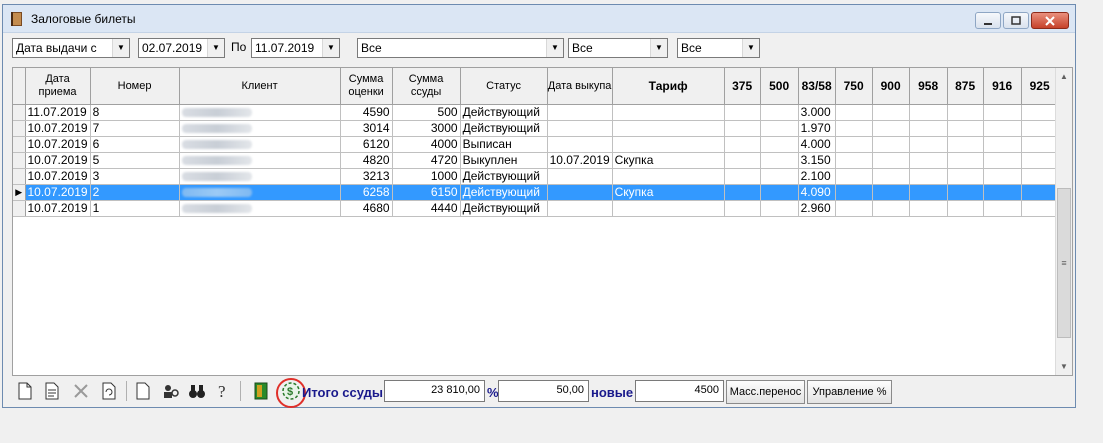 The width and height of the screenshot is (1103, 443). I want to click on cell-c8358: 4.090, so click(817, 192).